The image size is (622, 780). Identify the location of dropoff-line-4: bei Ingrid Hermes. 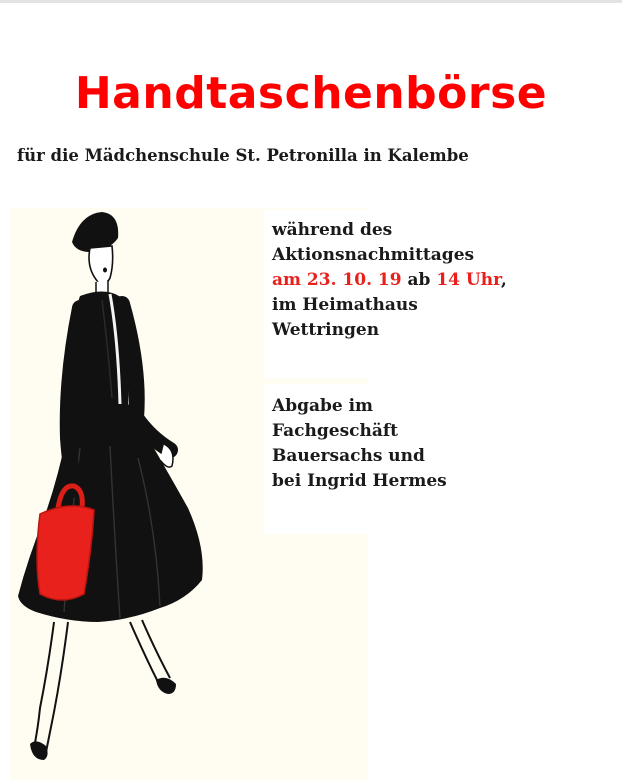
(359, 481).